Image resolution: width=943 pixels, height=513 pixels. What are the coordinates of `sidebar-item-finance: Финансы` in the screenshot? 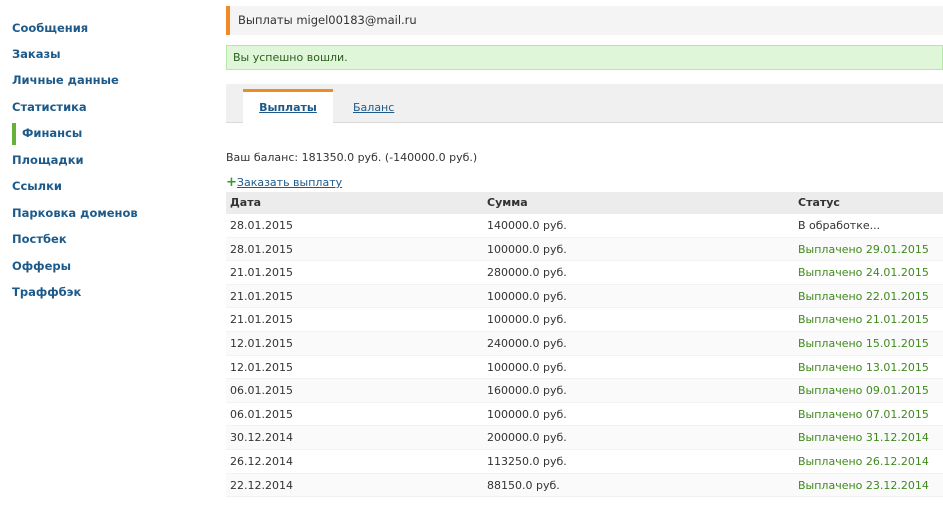 It's located at (47, 134).